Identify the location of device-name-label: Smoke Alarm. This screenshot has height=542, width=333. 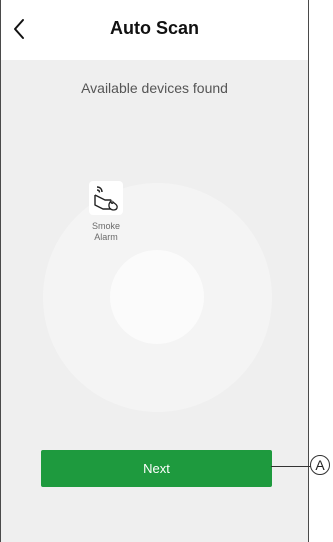
(105, 231).